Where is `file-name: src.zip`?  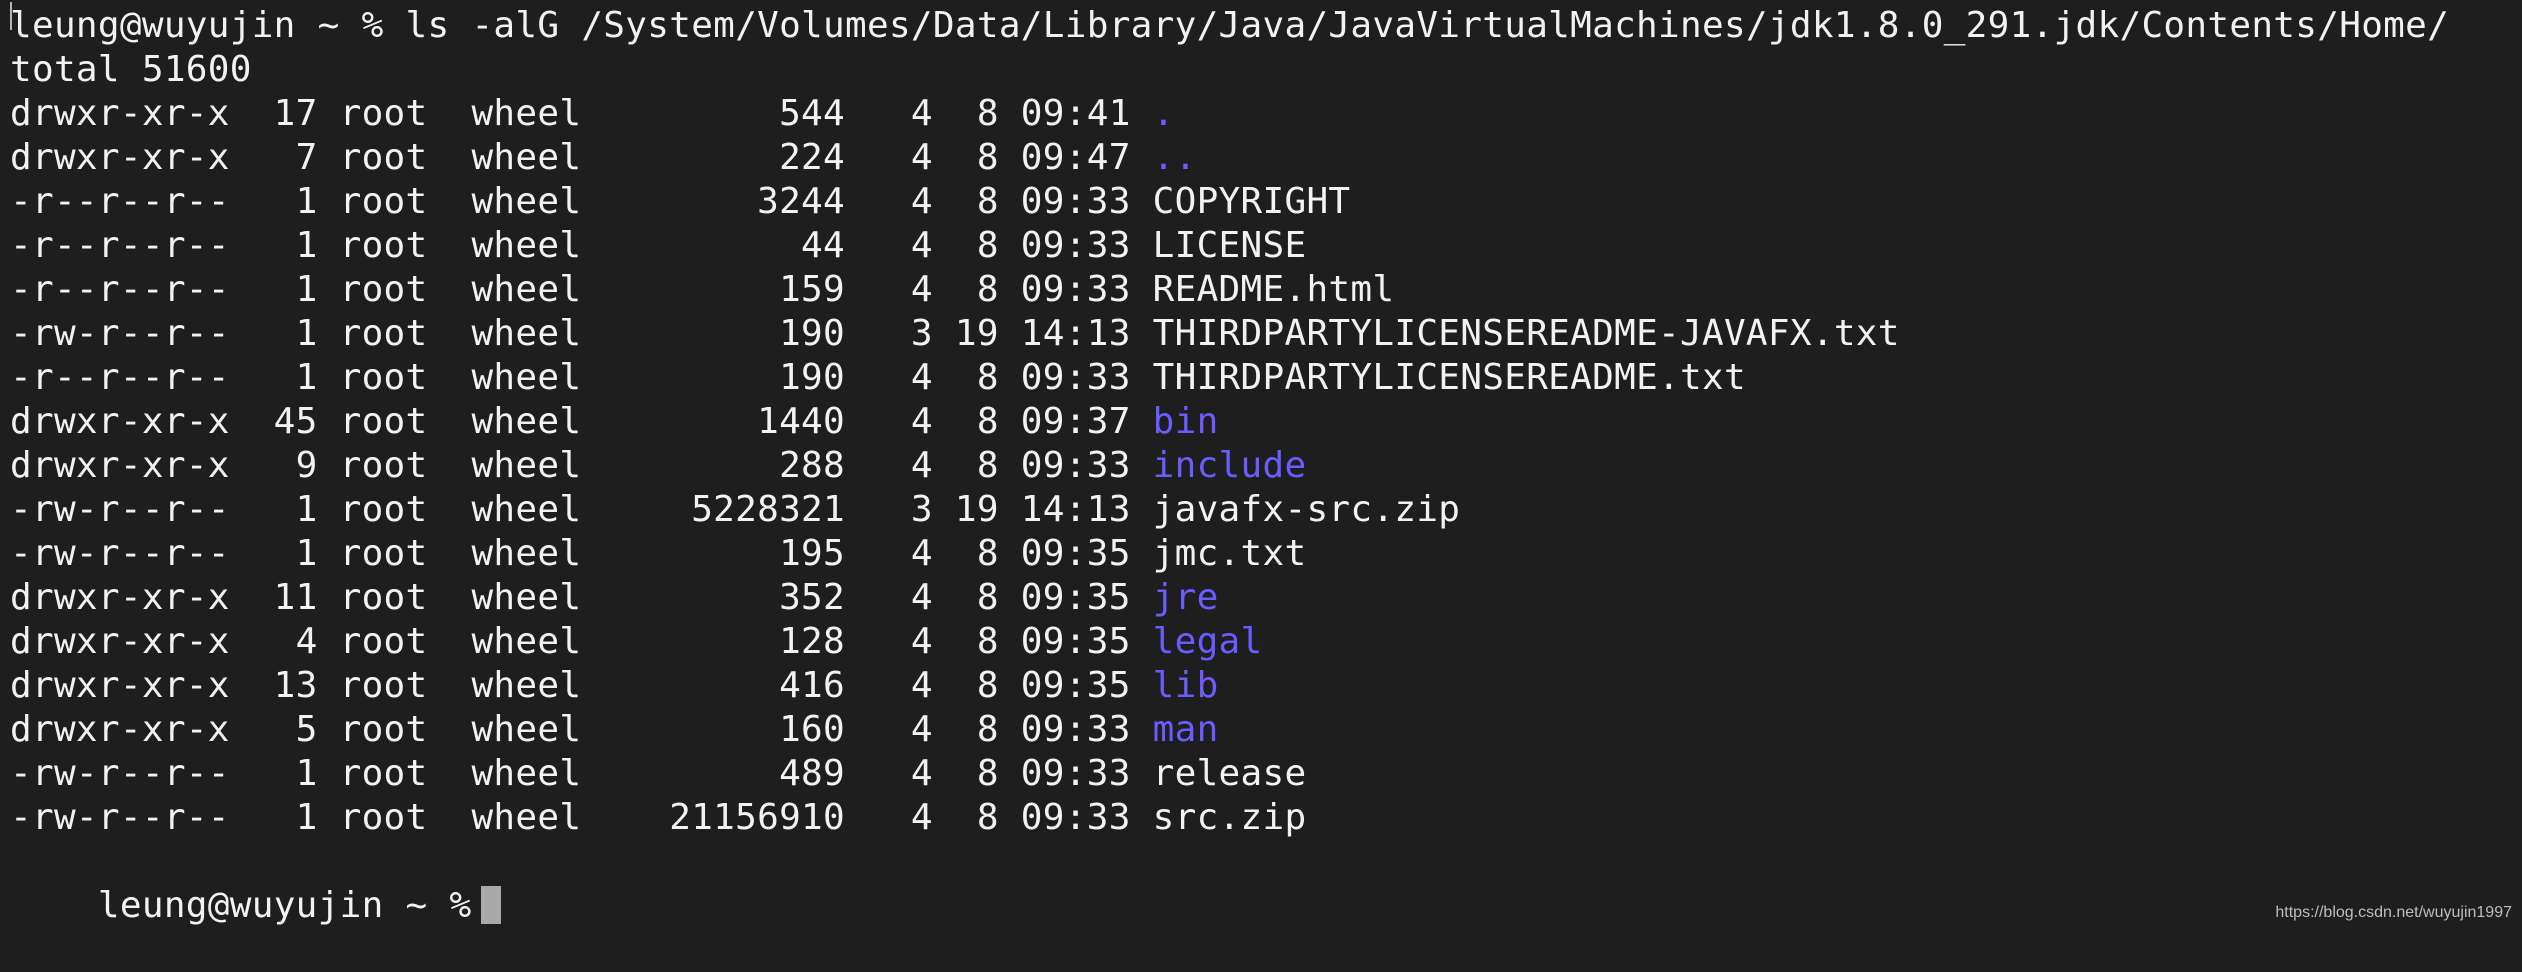 file-name: src.zip is located at coordinates (1229, 817).